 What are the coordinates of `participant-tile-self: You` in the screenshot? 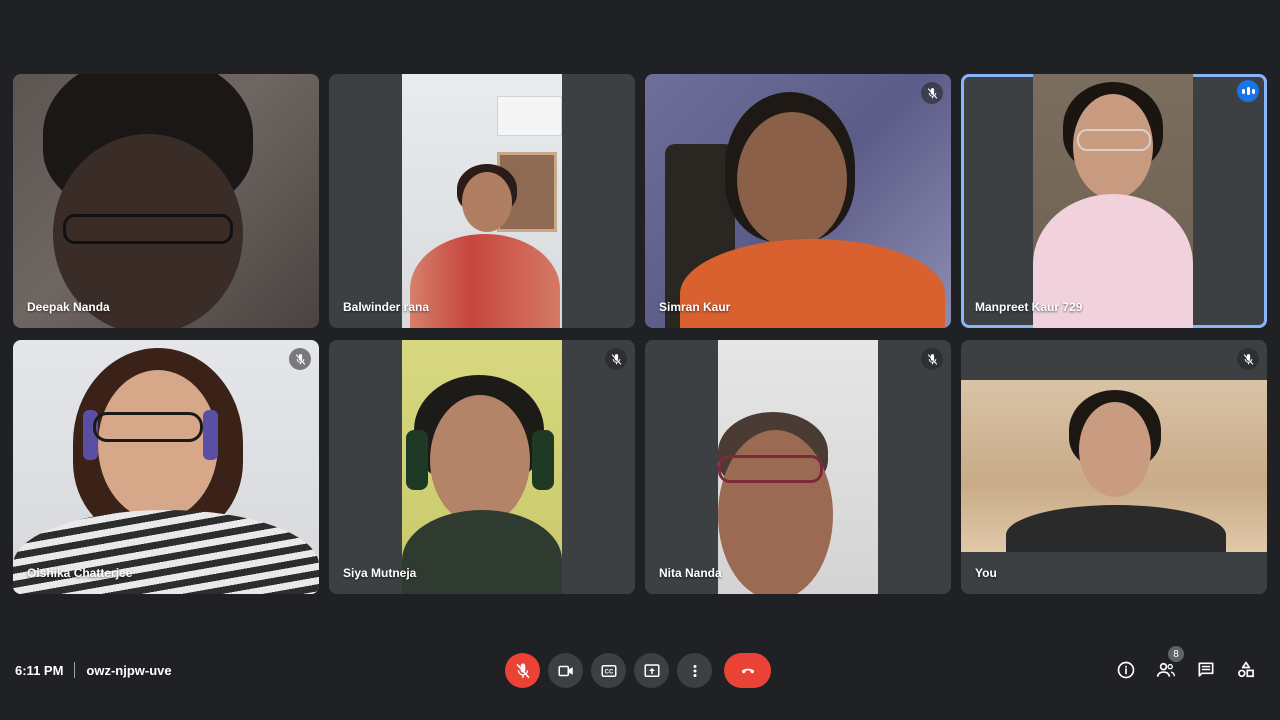 It's located at (1114, 467).